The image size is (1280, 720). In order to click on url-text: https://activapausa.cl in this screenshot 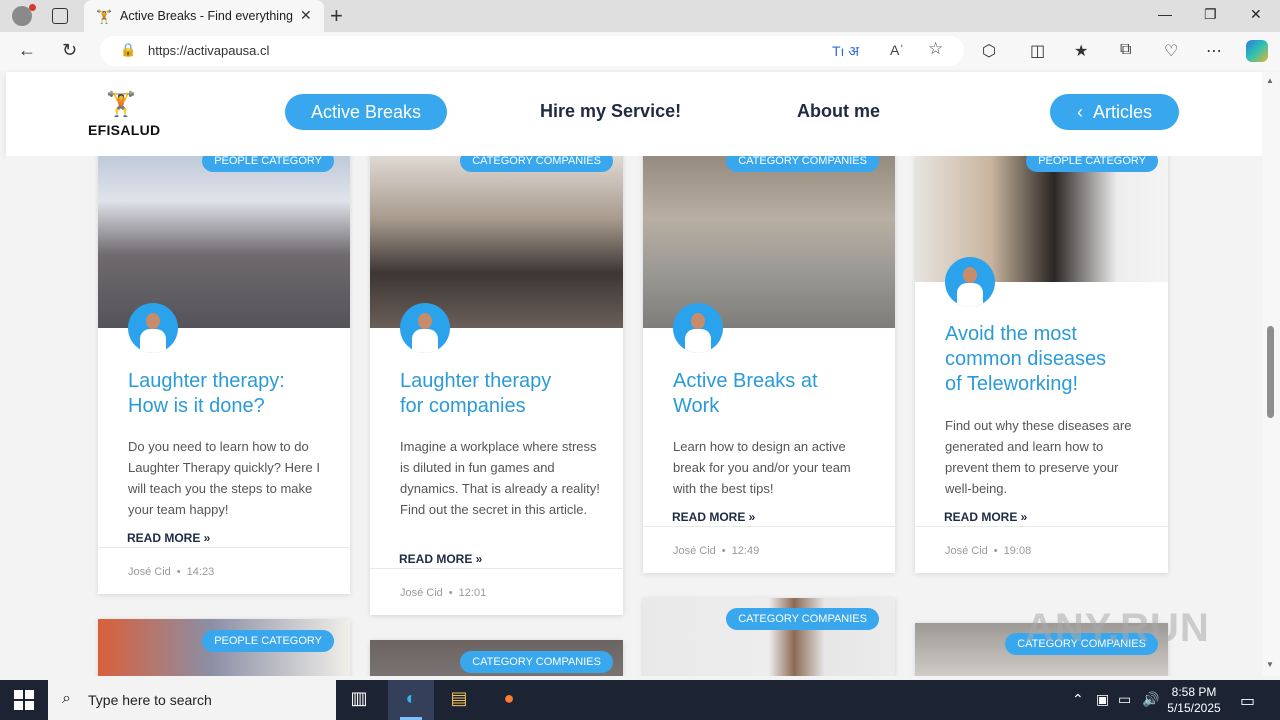, I will do `click(208, 50)`.